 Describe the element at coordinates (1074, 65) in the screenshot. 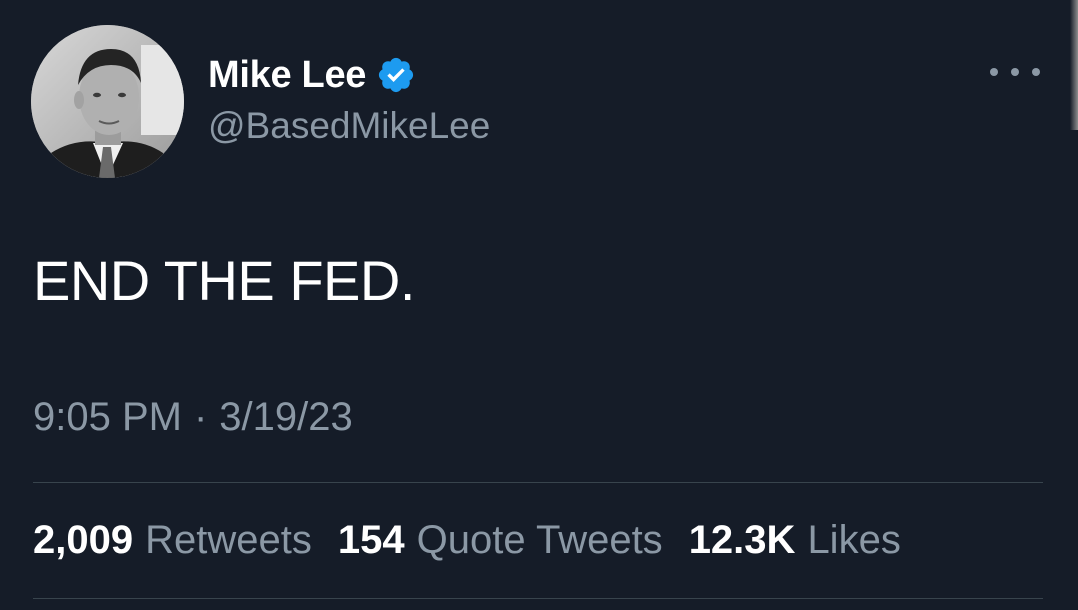

I see `scroll-edge` at that location.